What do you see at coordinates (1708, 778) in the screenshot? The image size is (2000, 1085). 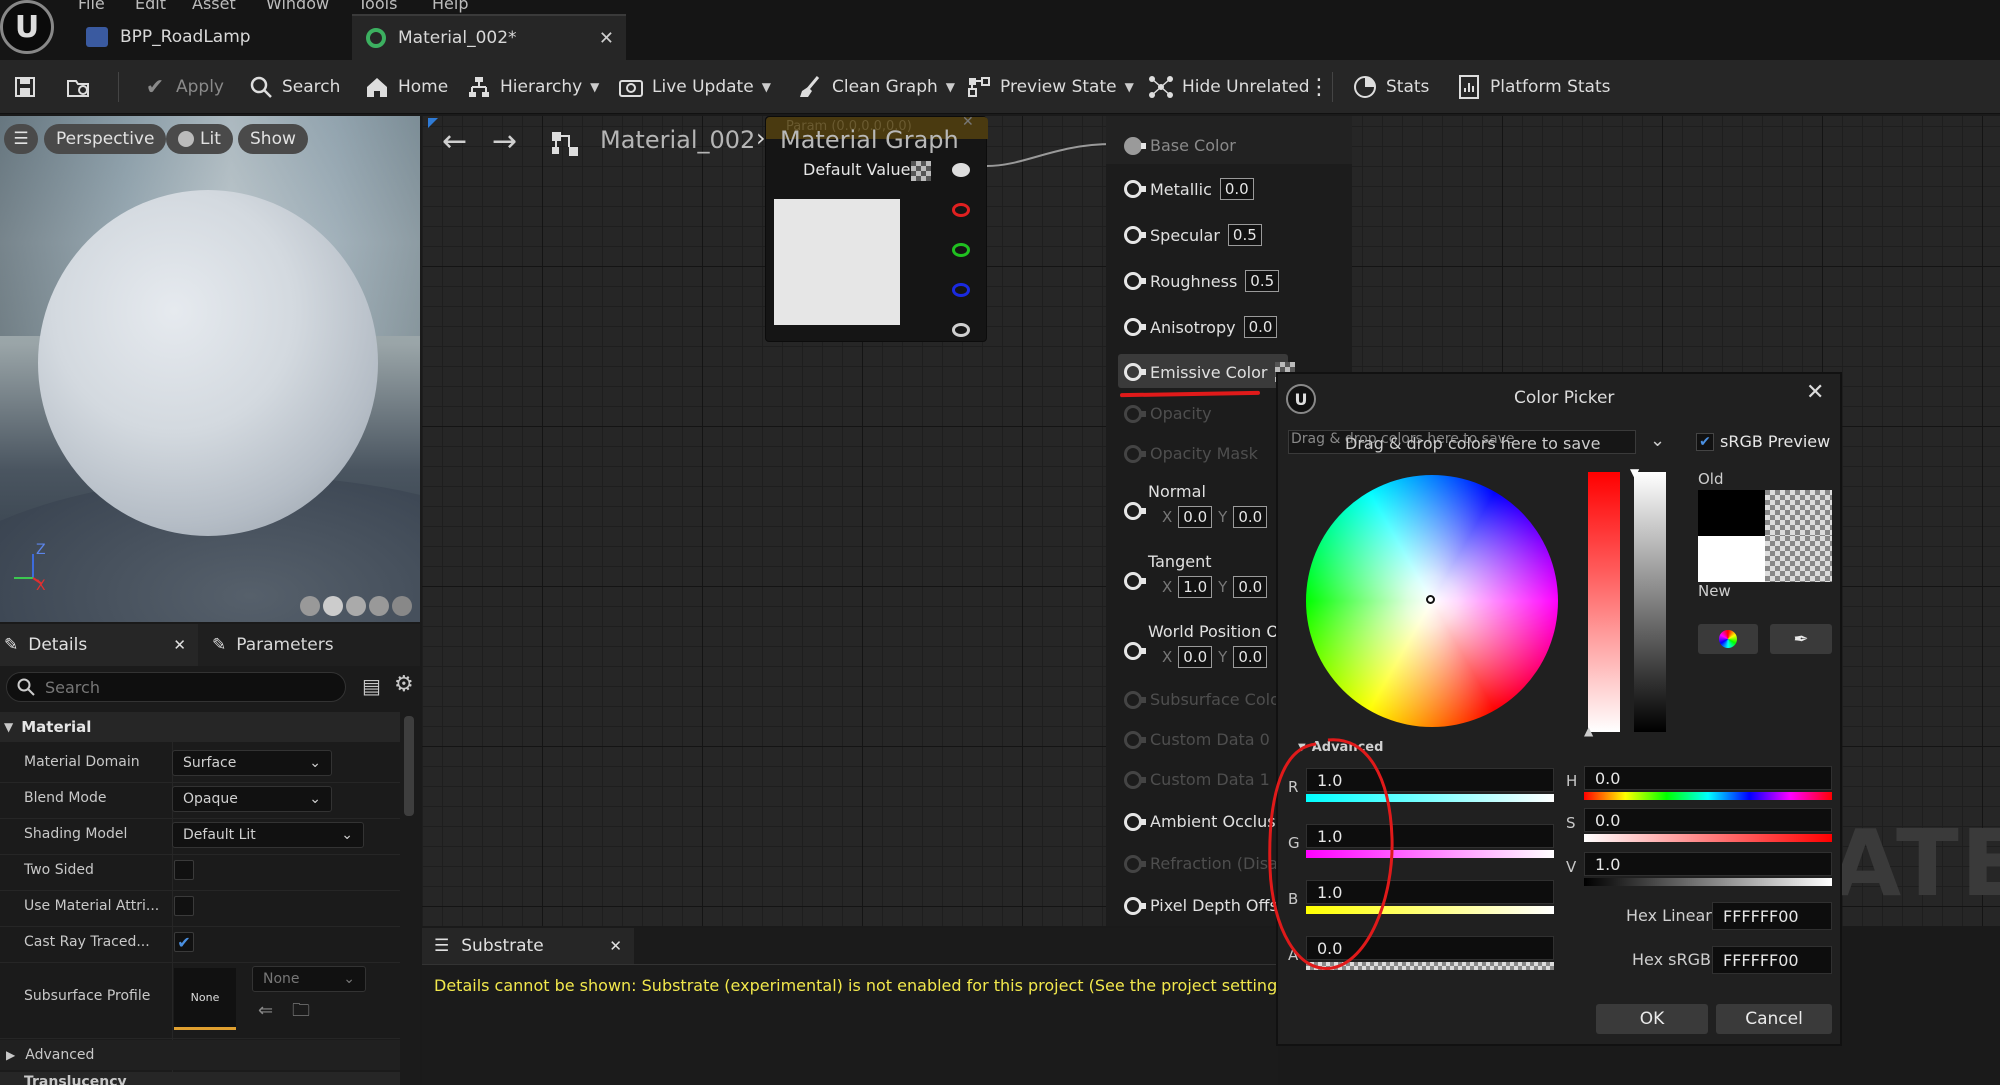 I see `h-input: 0.0` at bounding box center [1708, 778].